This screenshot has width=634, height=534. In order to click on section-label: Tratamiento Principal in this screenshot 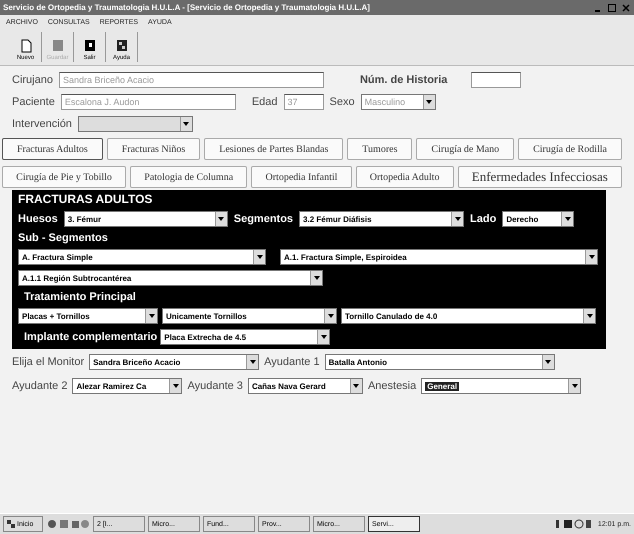, I will do `click(80, 297)`.